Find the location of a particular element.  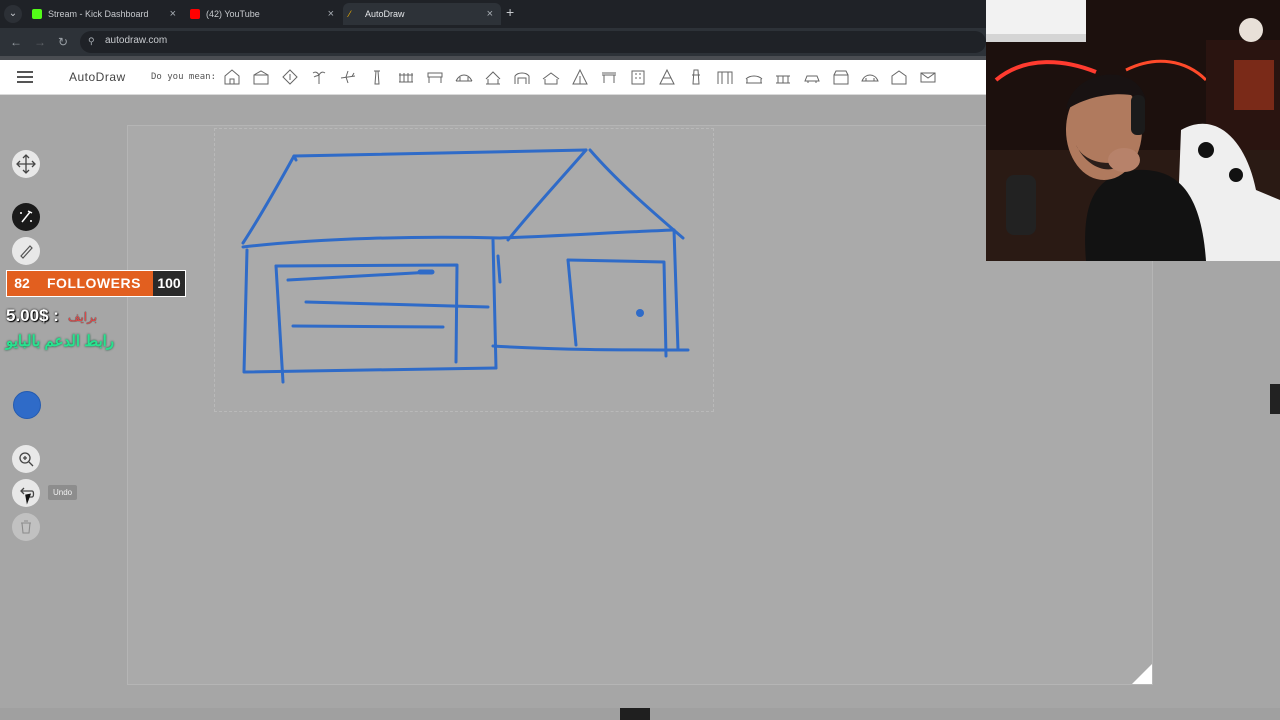

streamer-webcam-image is located at coordinates (1133, 130).